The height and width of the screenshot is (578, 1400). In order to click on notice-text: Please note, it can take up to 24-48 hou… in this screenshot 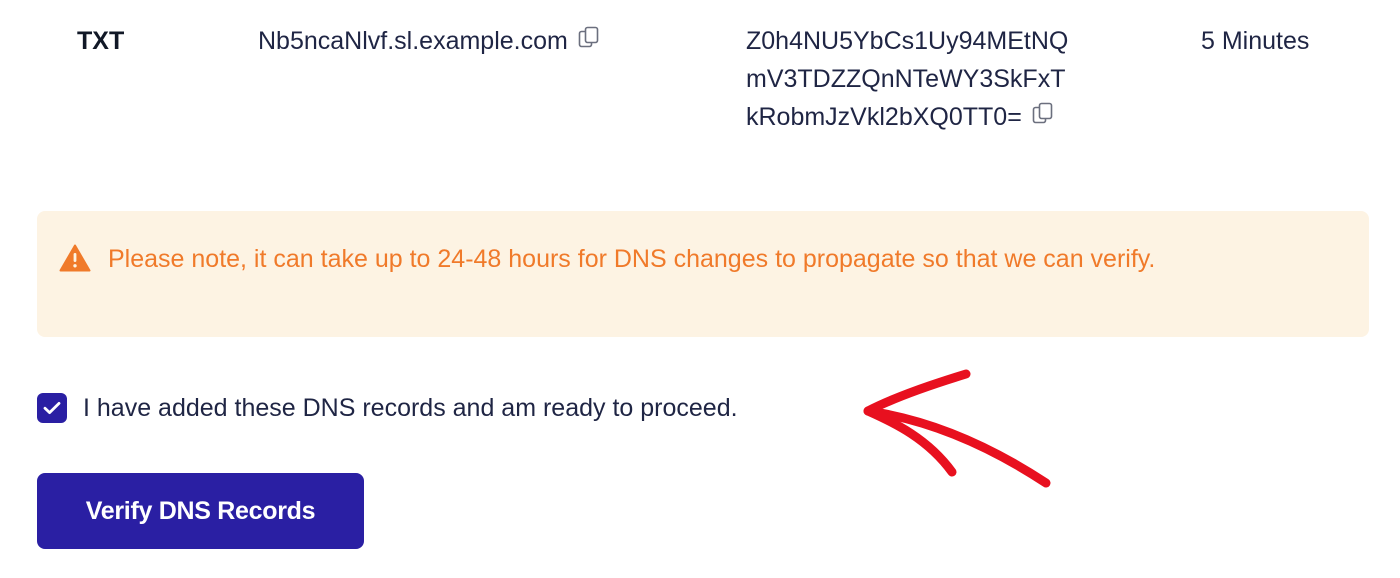, I will do `click(632, 259)`.